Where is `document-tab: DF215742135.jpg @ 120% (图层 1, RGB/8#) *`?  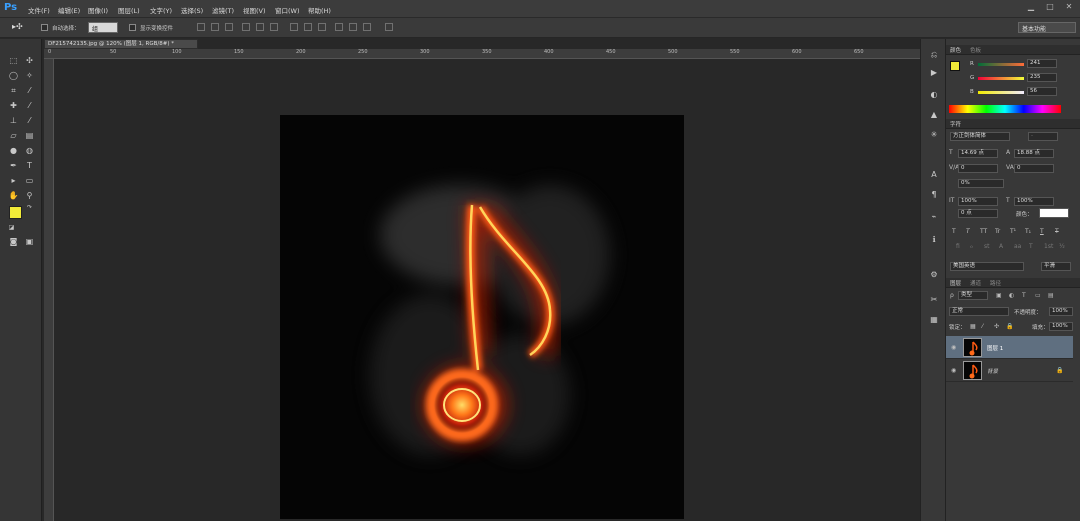 document-tab: DF215742135.jpg @ 120% (图层 1, RGB/8#) * is located at coordinates (121, 44).